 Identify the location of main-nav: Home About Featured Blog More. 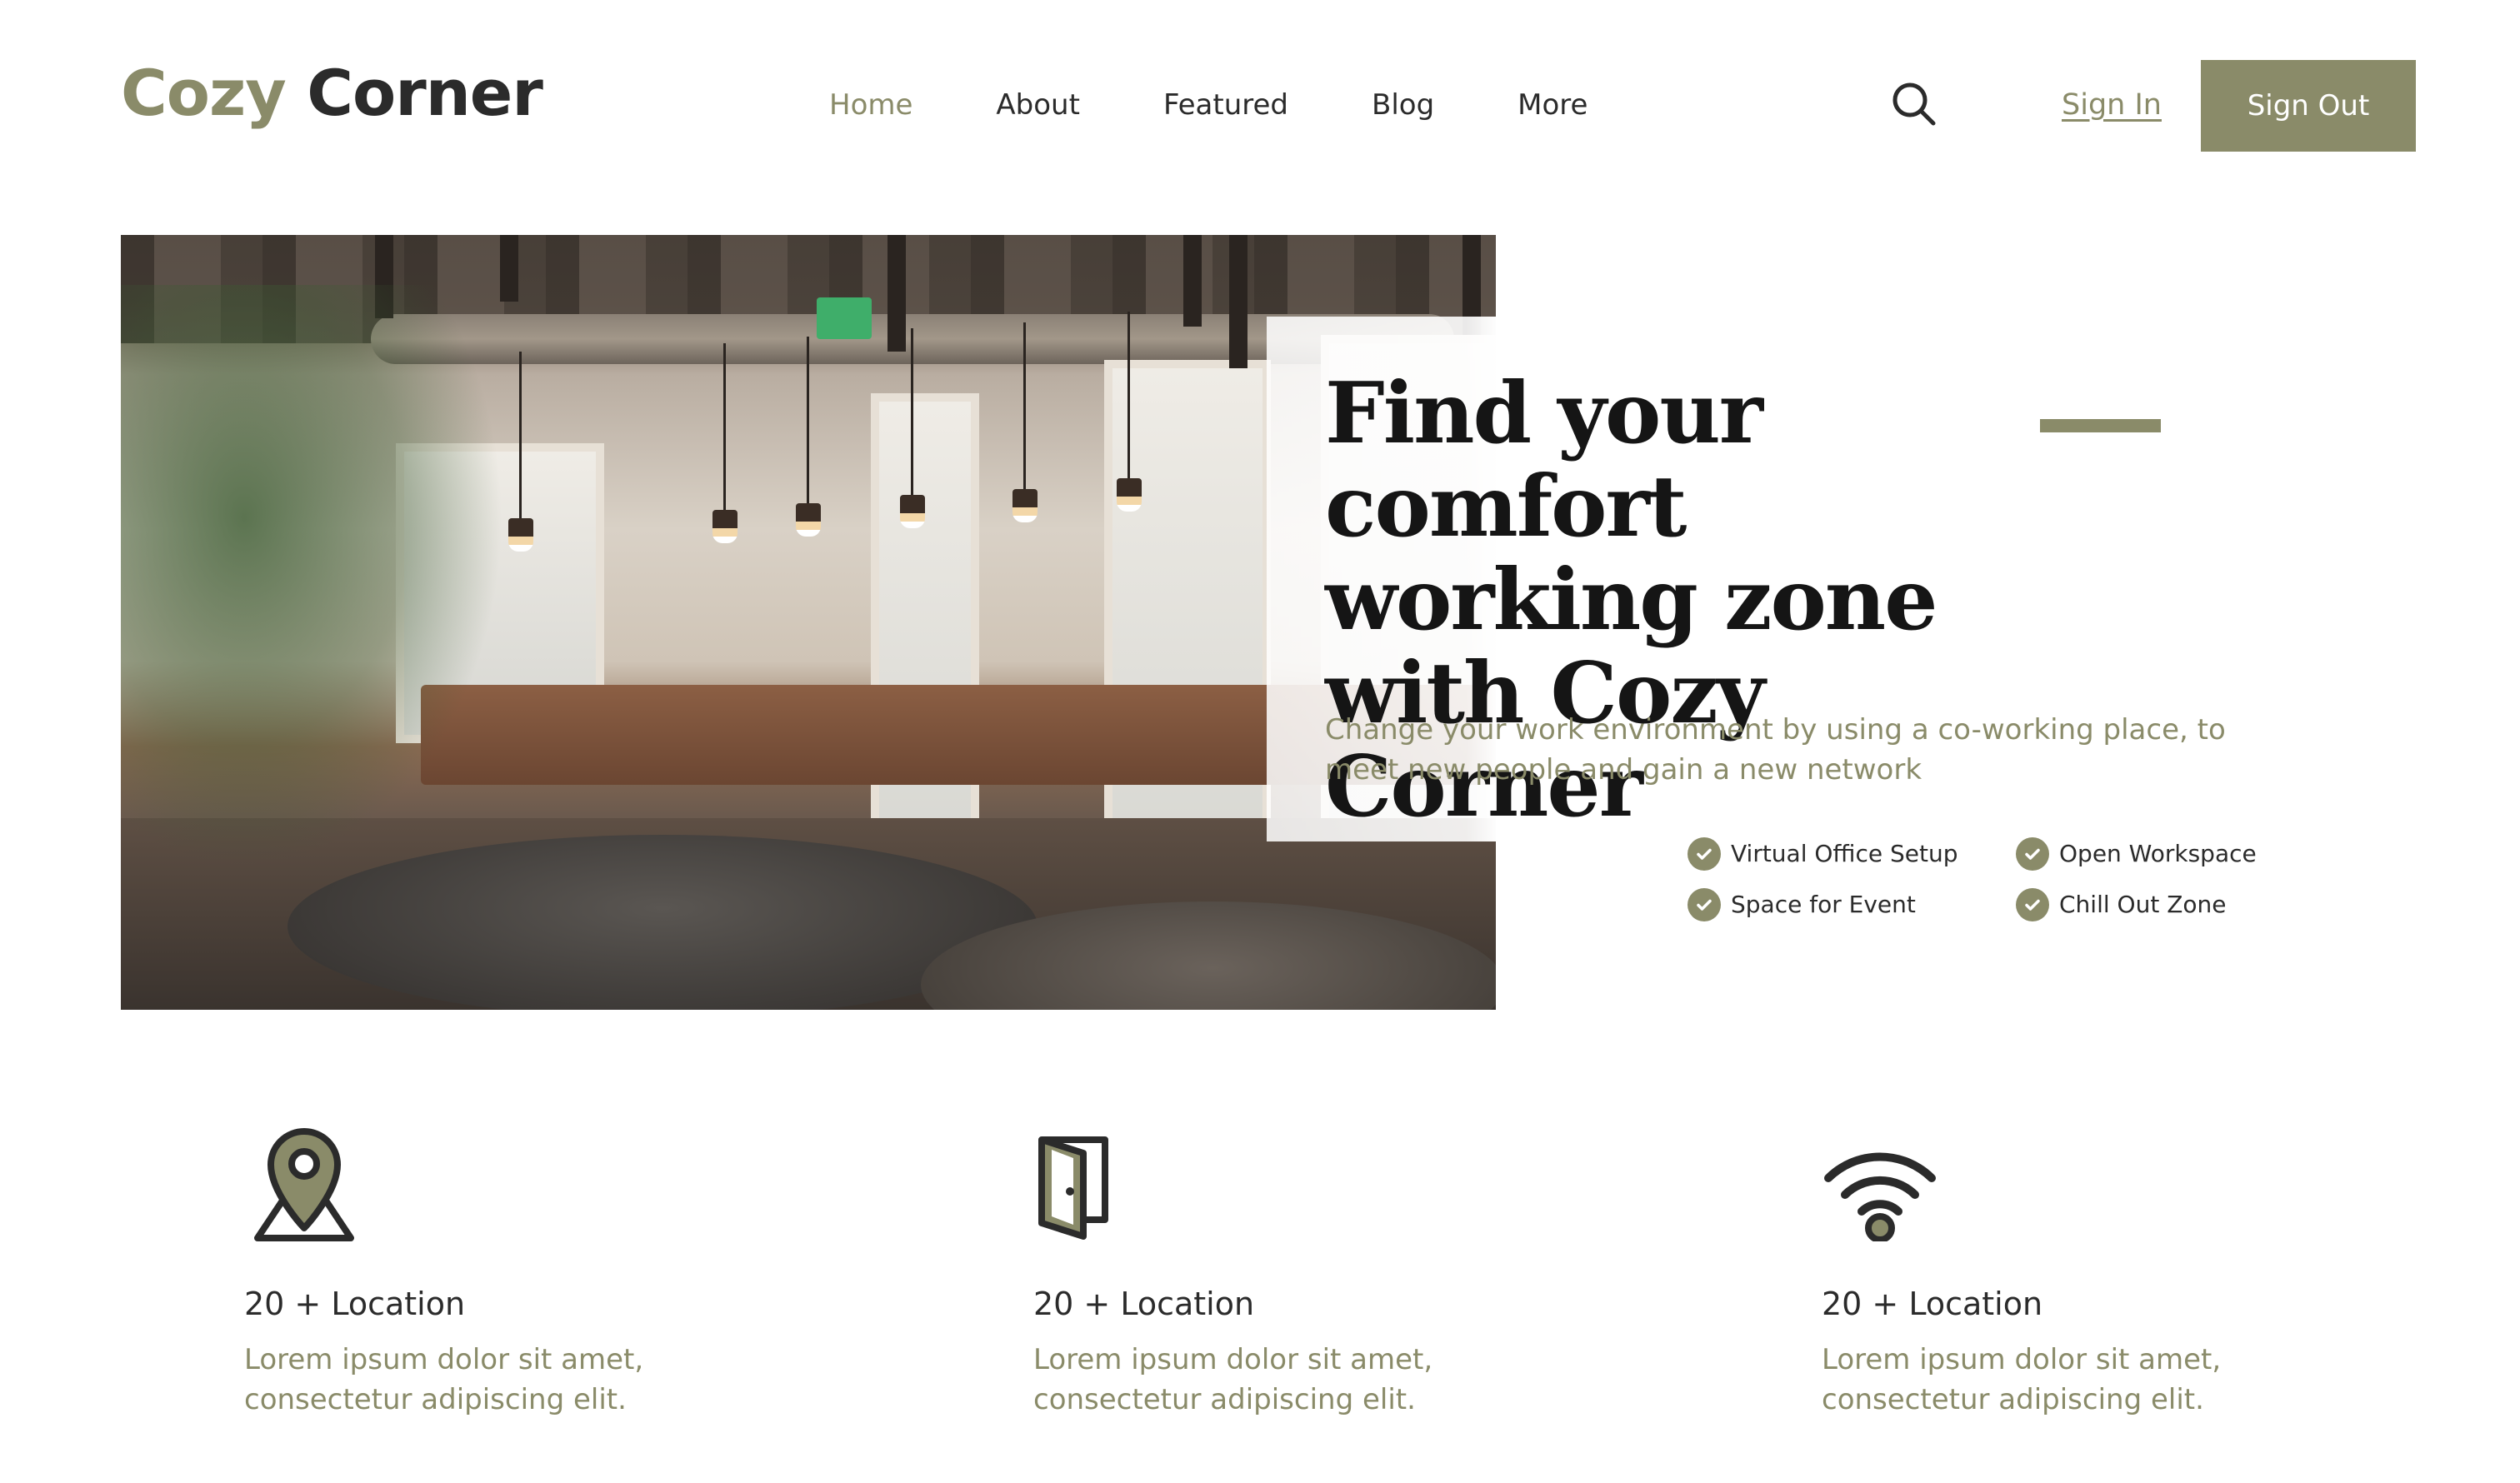
(1208, 105).